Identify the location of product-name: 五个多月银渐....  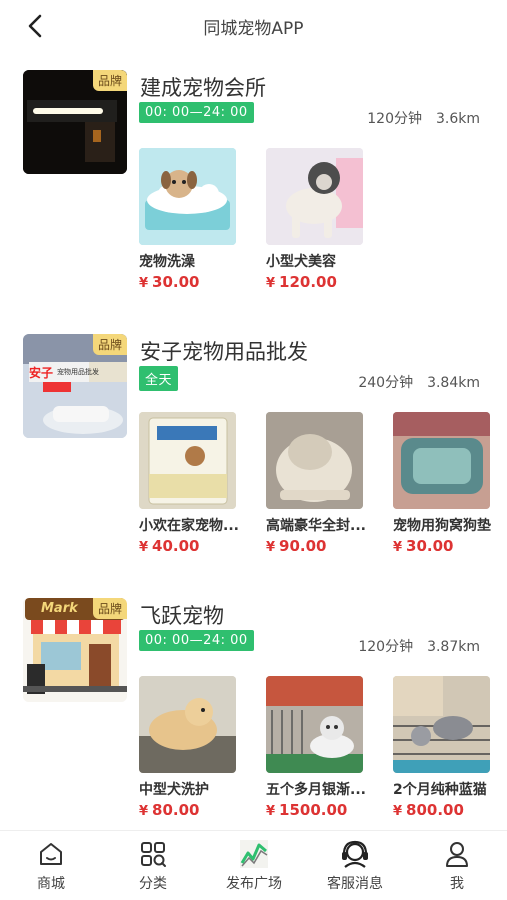
(316, 790).